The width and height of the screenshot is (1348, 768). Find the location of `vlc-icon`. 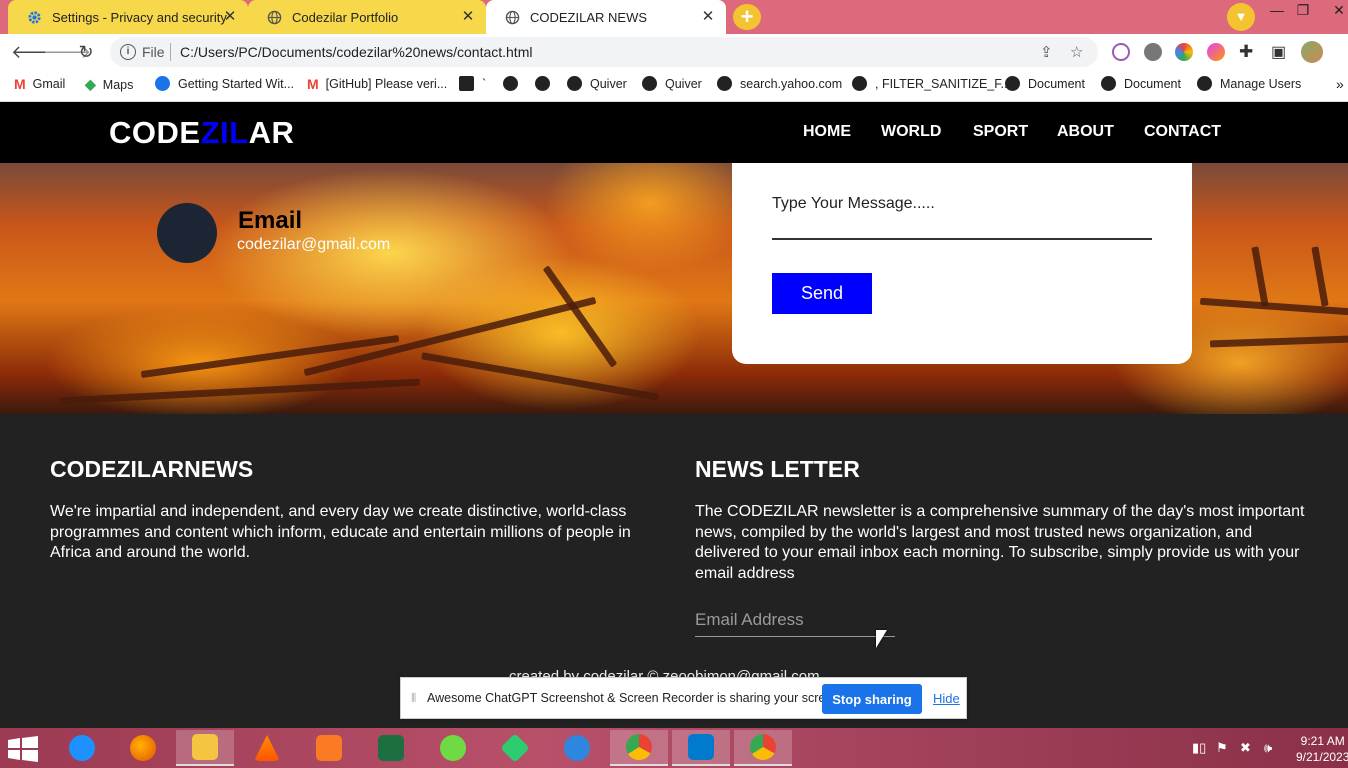

vlc-icon is located at coordinates (267, 748).